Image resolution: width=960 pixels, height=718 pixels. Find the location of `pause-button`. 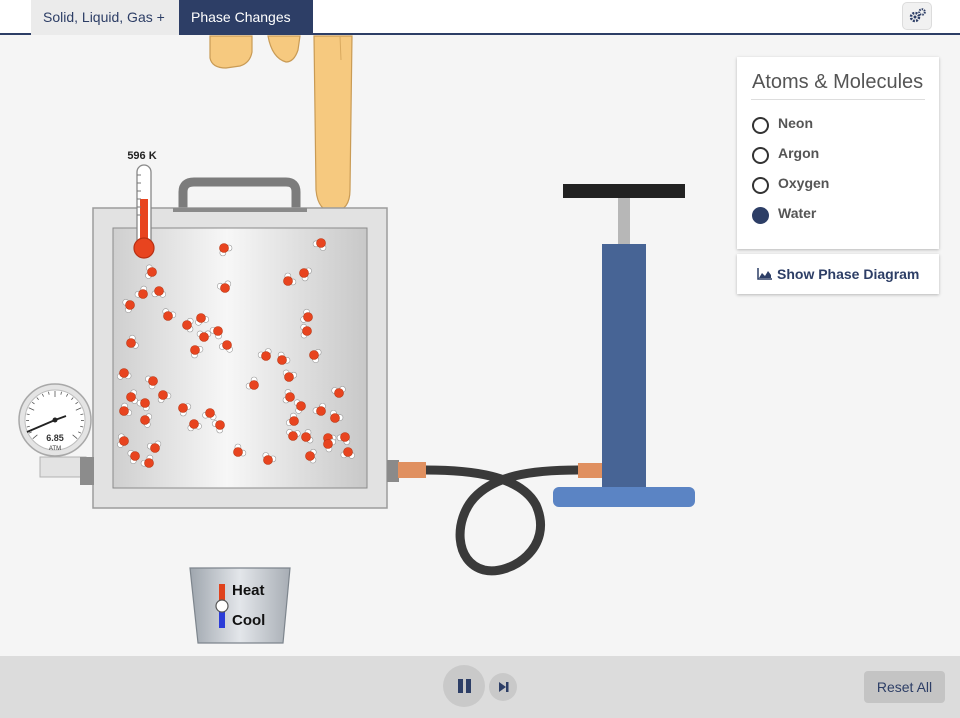

pause-button is located at coordinates (464, 686).